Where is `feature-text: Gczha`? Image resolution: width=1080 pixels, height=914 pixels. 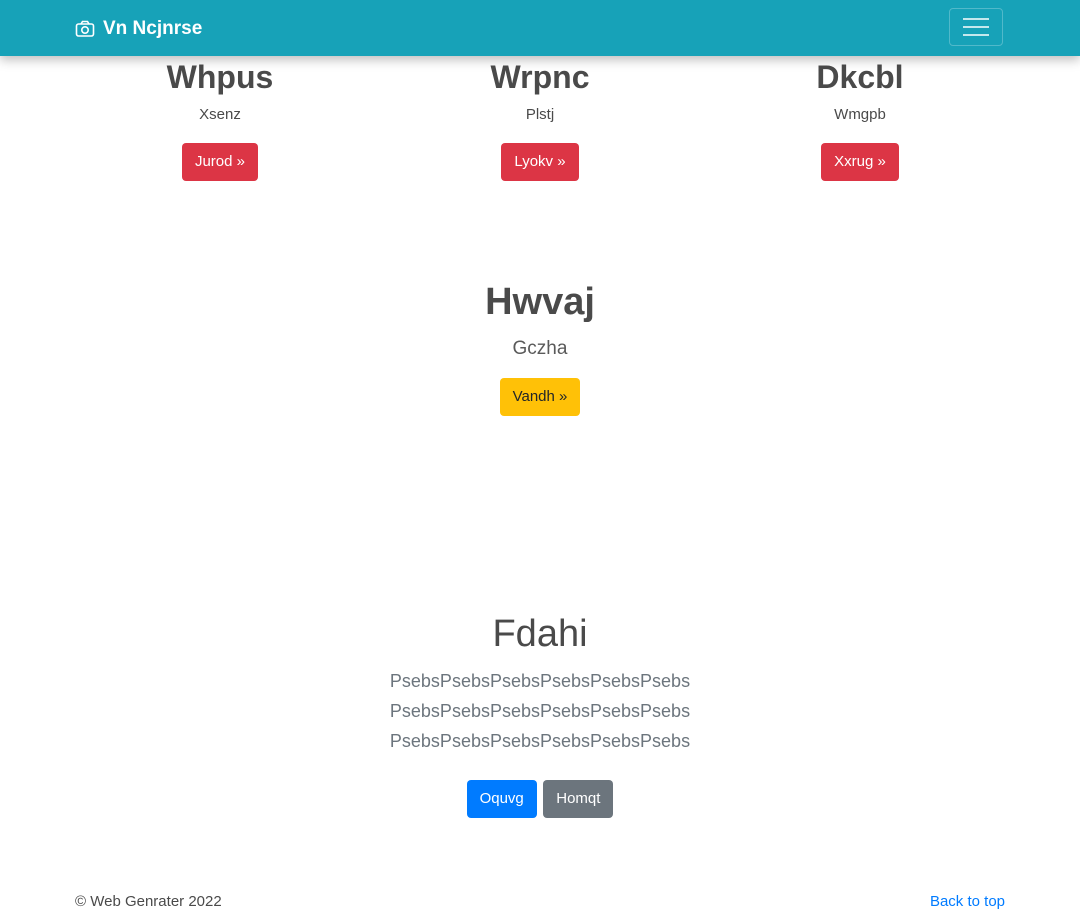
feature-text: Gczha is located at coordinates (540, 348).